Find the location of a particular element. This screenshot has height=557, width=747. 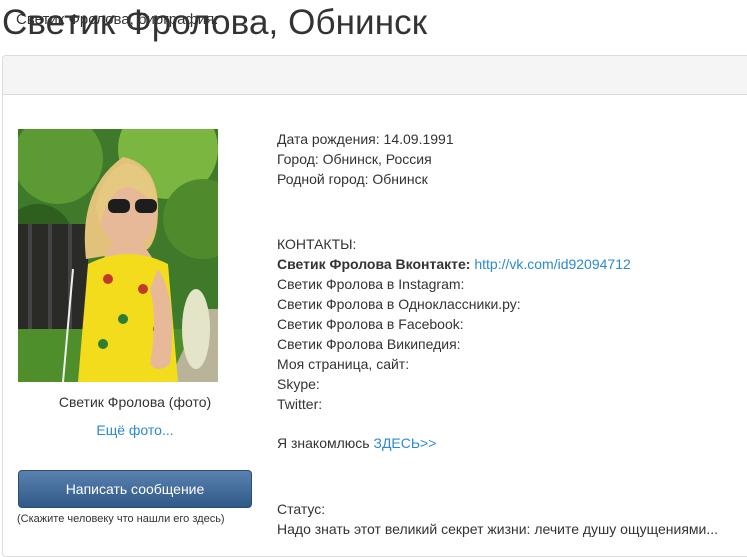

birth-date: Дата рождения: 14.09.1991 is located at coordinates (365, 139).